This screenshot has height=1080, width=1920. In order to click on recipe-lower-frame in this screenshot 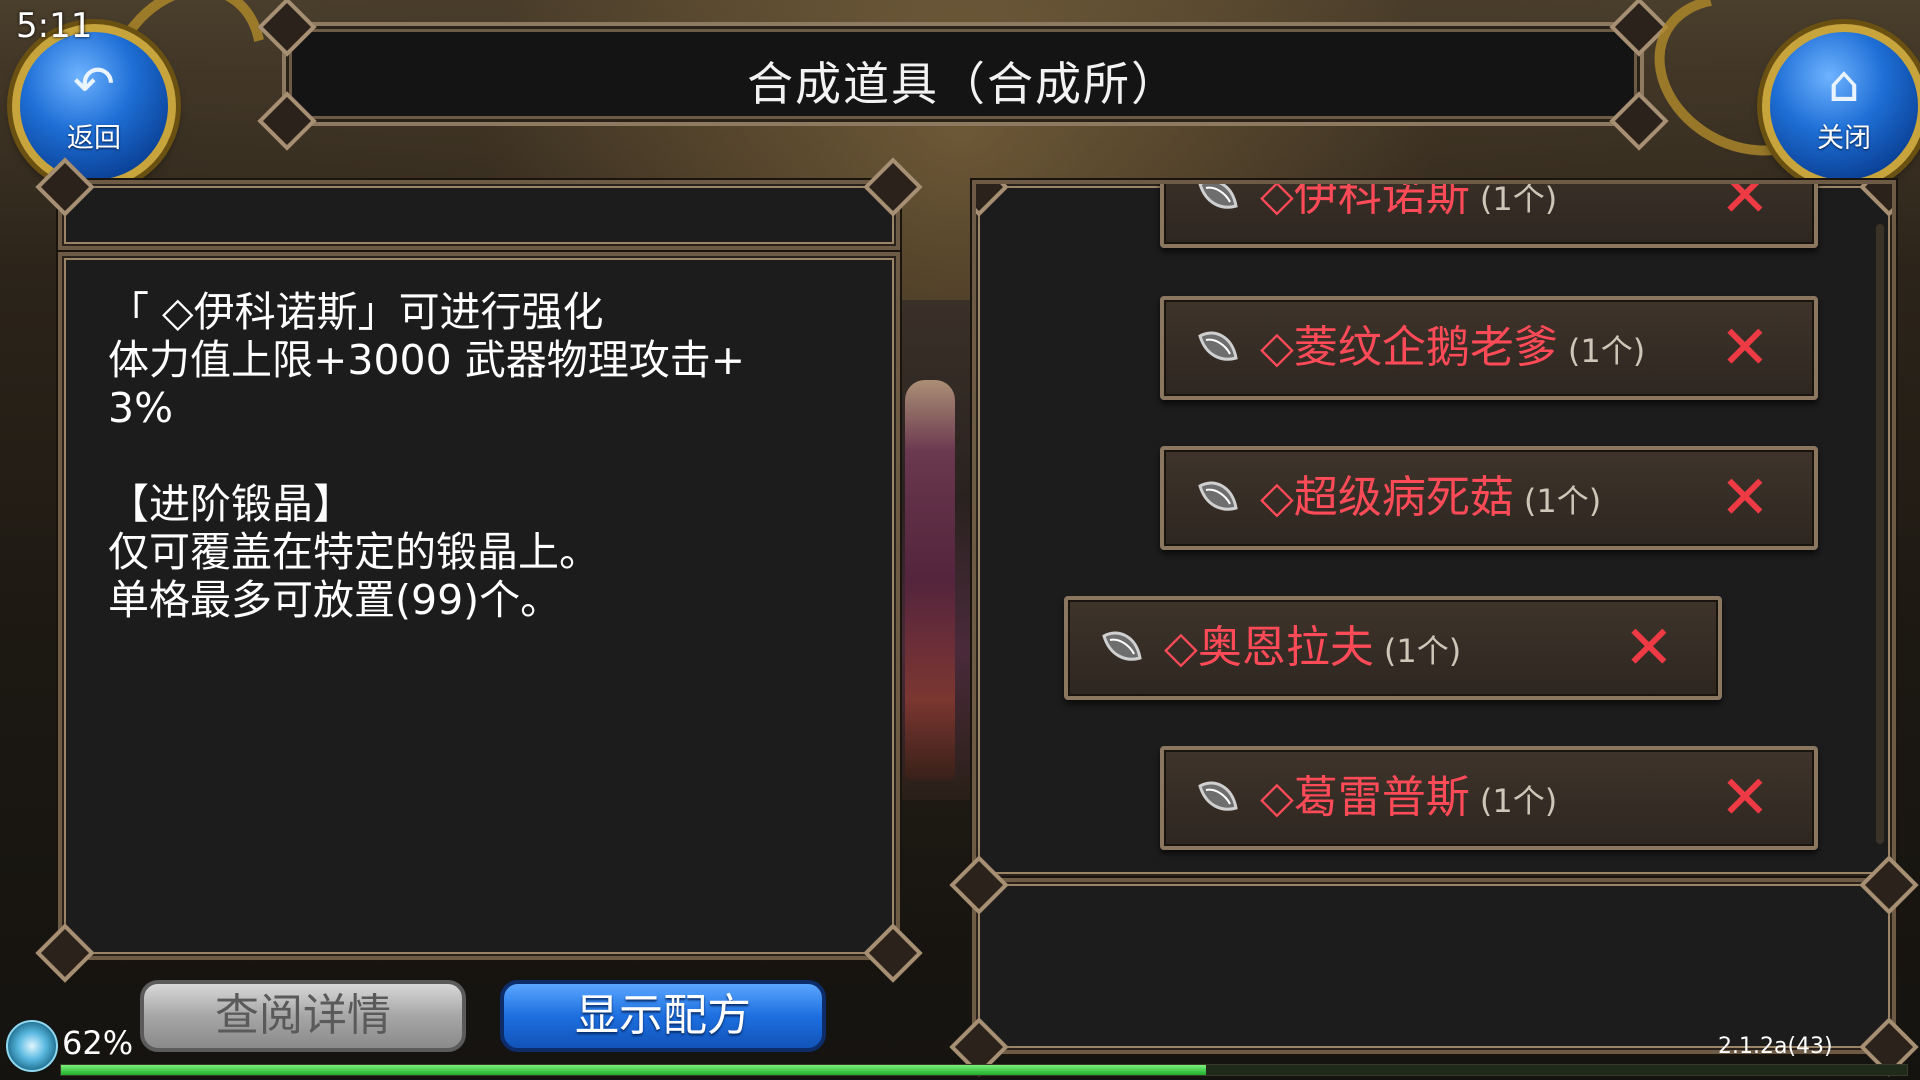, I will do `click(1434, 966)`.